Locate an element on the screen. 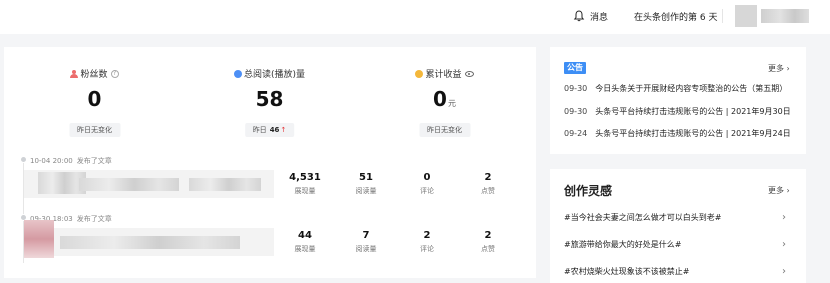 The height and width of the screenshot is (283, 830). fans-stat: 粉丝数? 0 昨日无变化 is located at coordinates (94, 97).